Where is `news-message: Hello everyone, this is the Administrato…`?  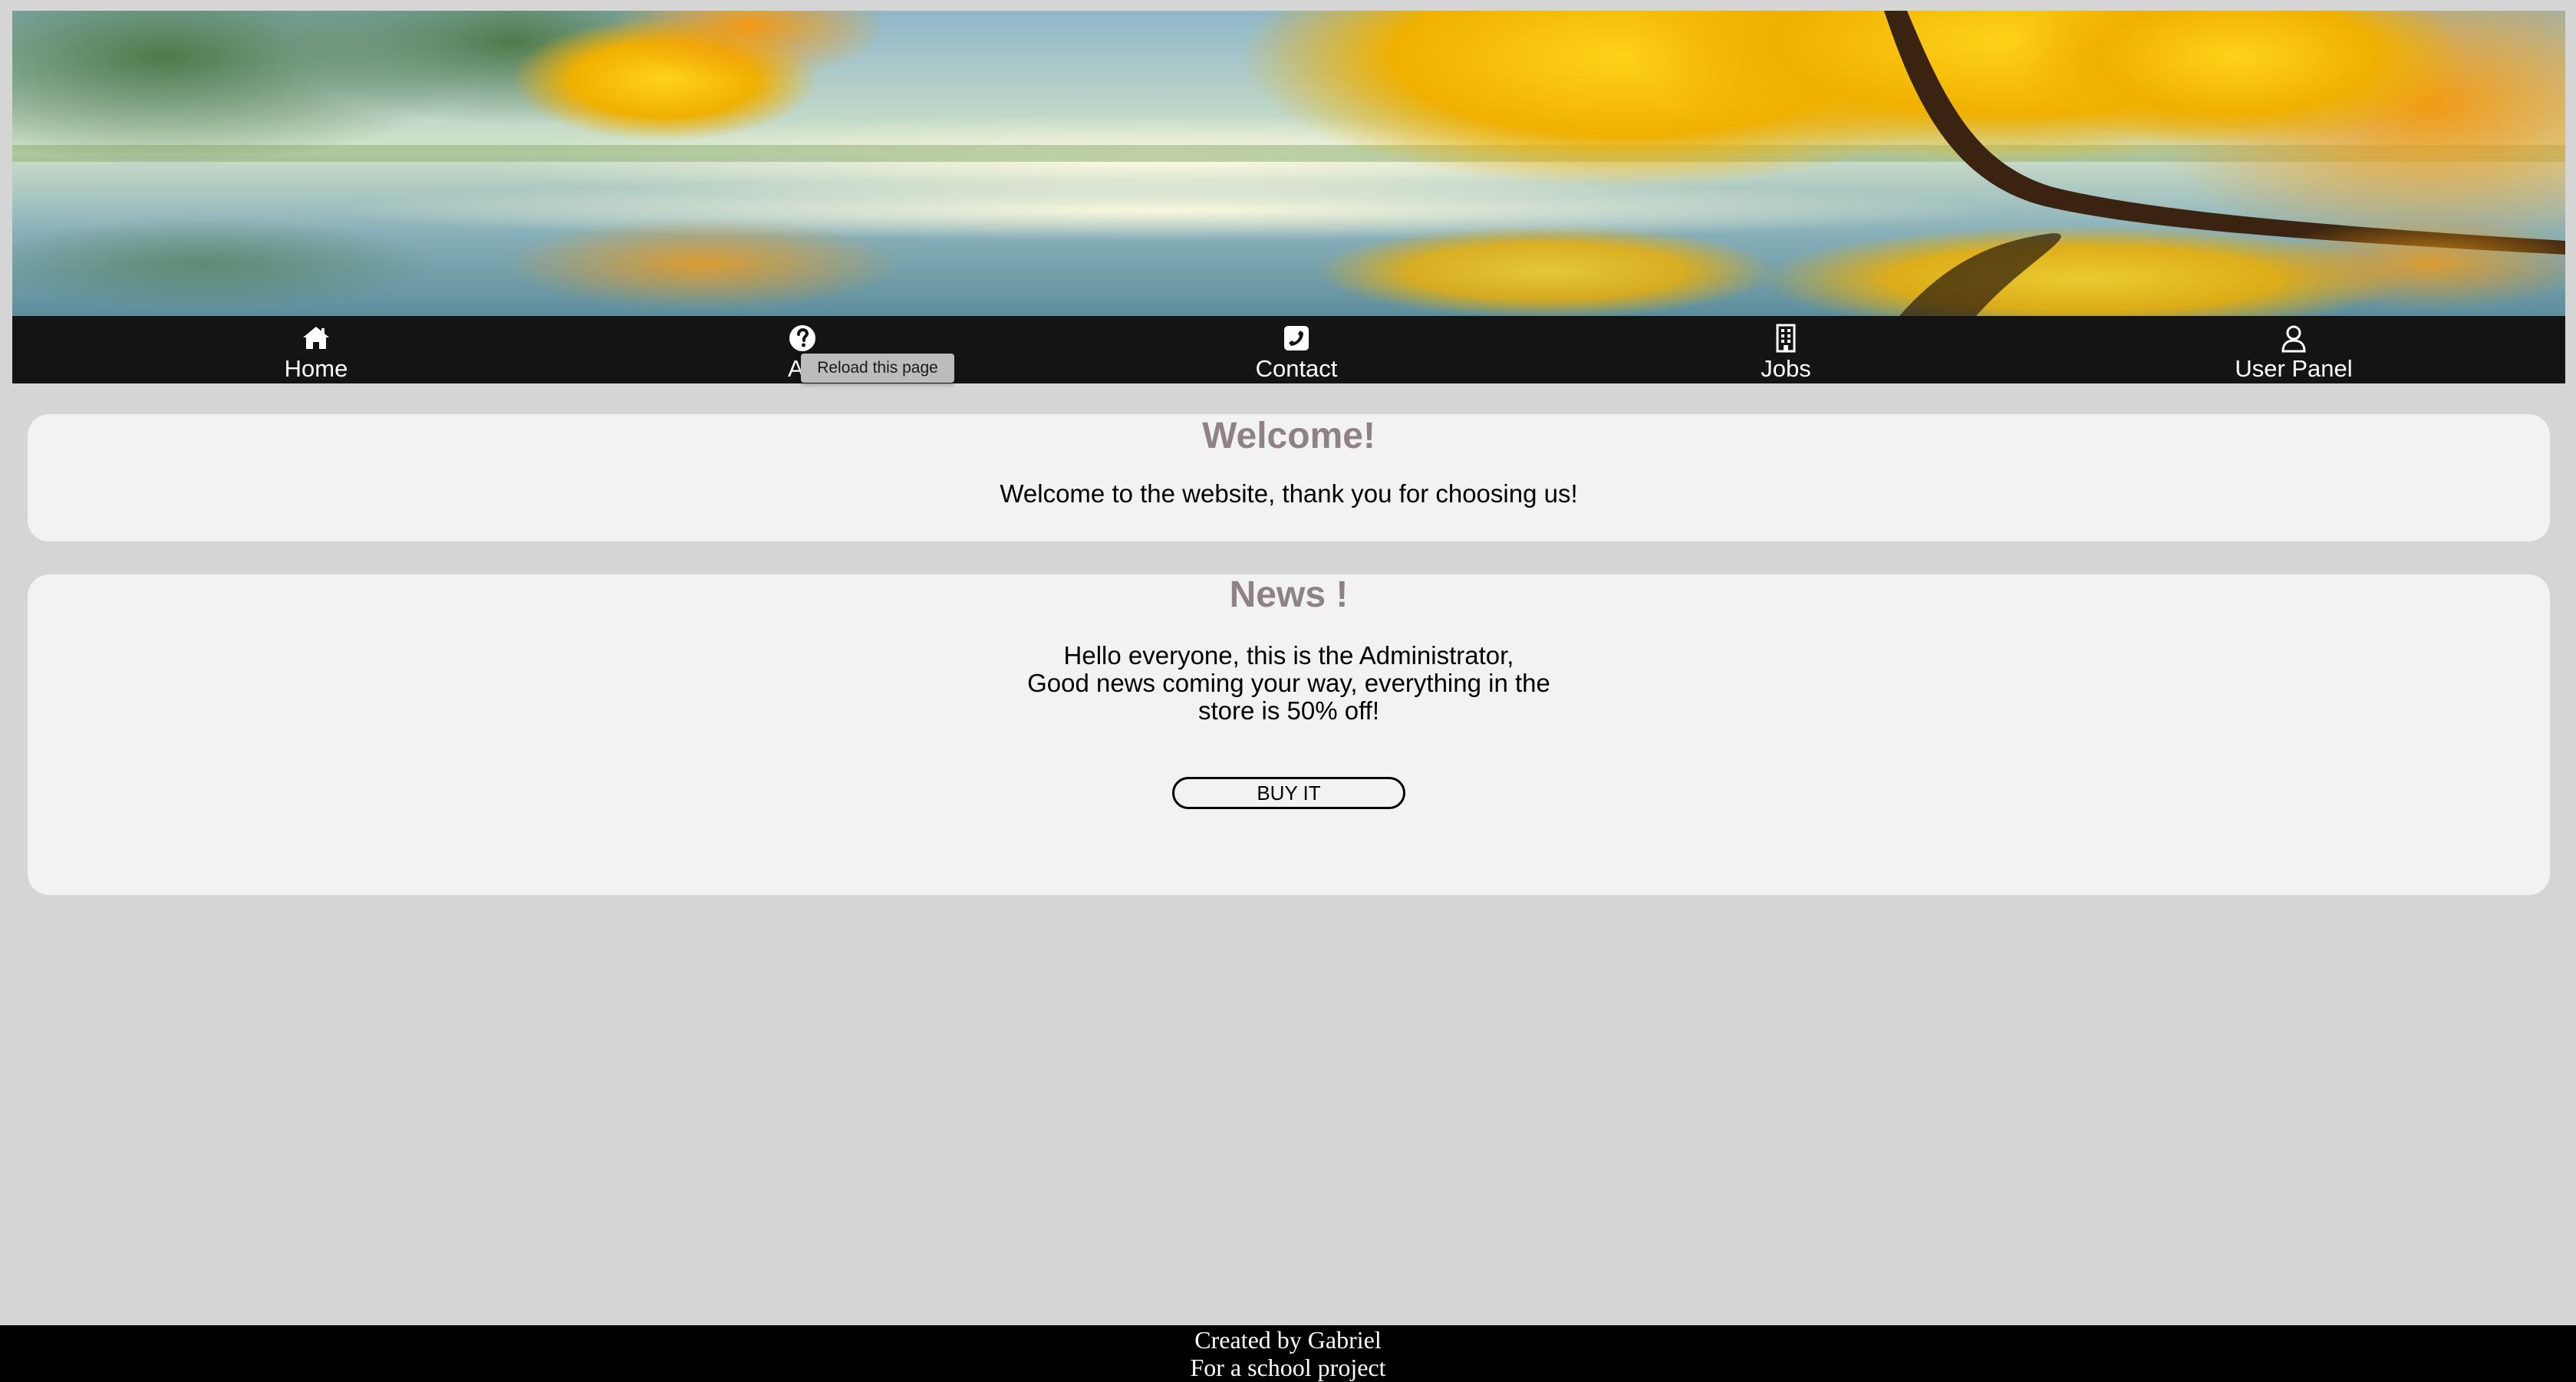 news-message: Hello everyone, this is the Administrato… is located at coordinates (1289, 683).